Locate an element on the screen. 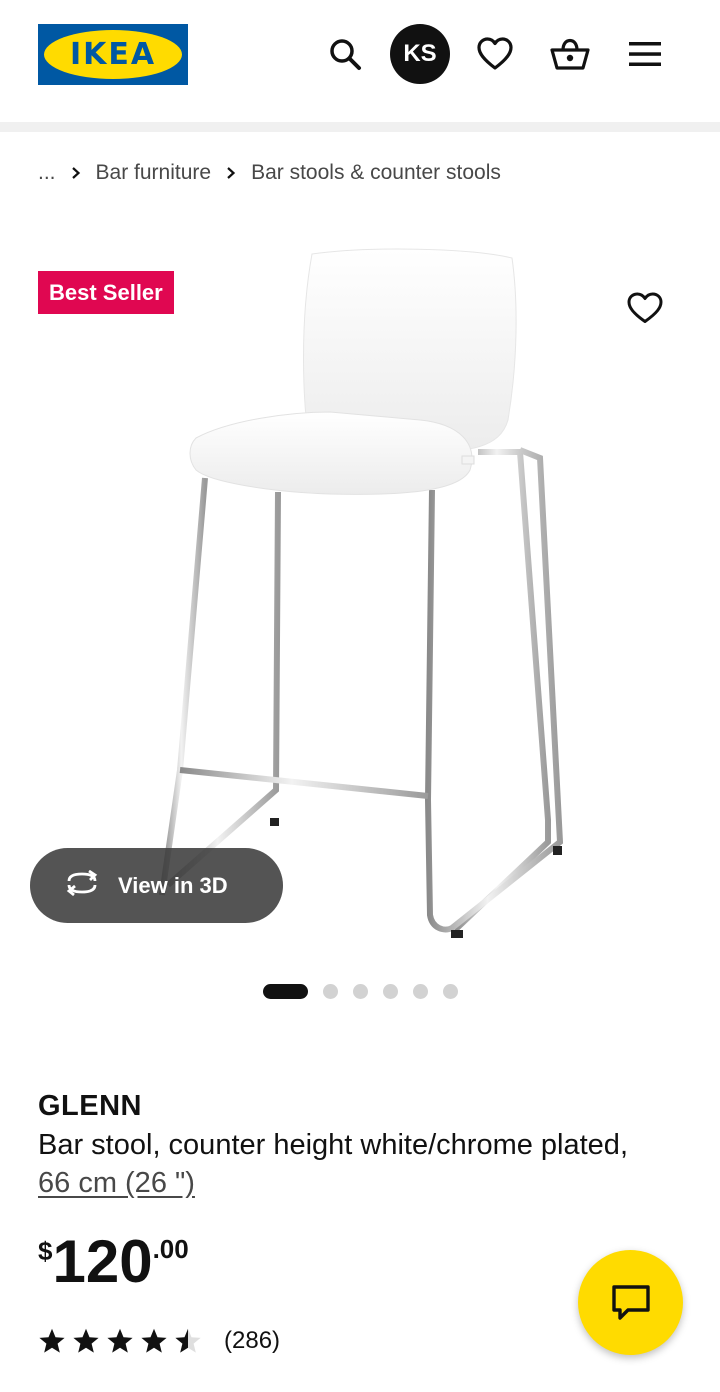 The height and width of the screenshot is (1392, 720). breadcrumb-item-bar-furniture: Bar furniture is located at coordinates (154, 173).